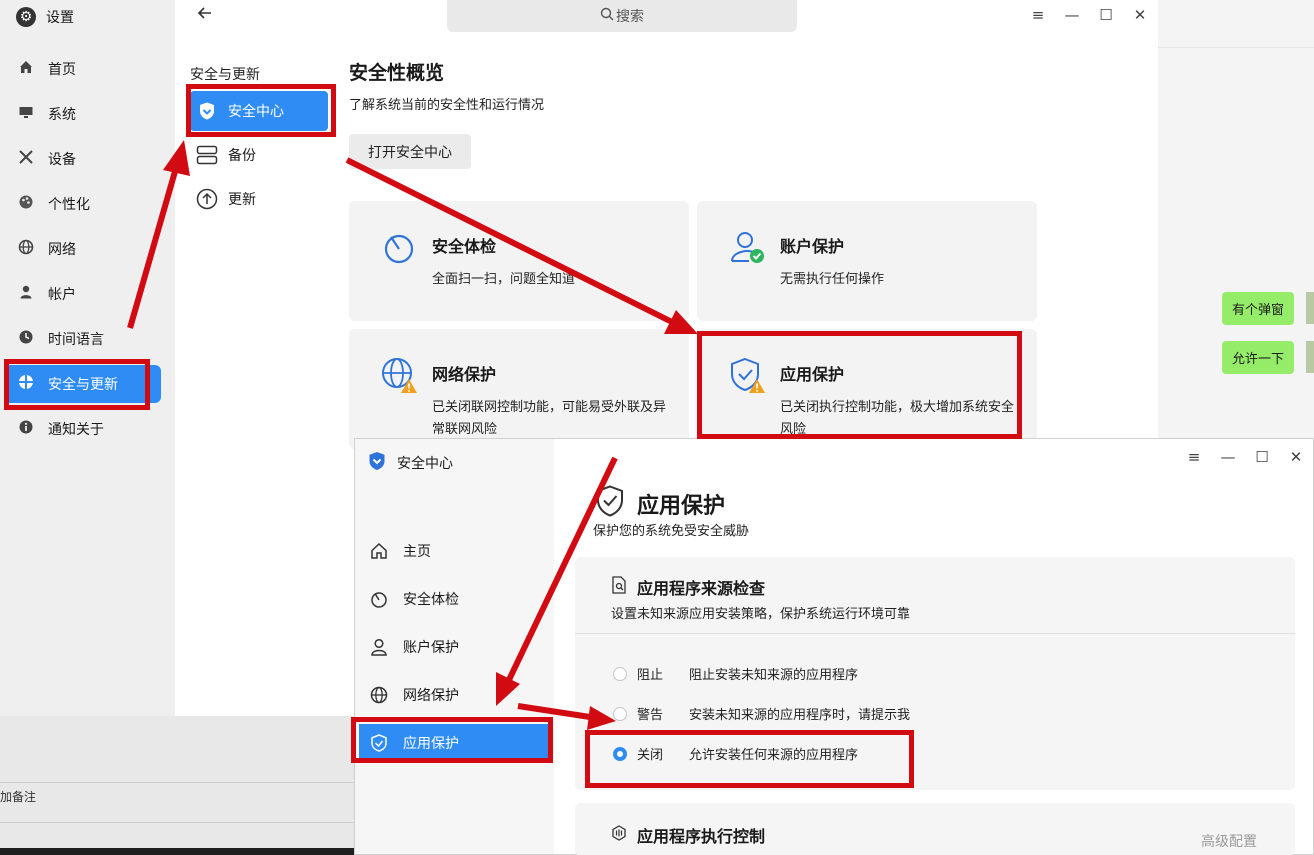 Image resolution: width=1314 pixels, height=855 pixels. Describe the element at coordinates (259, 199) in the screenshot. I see `subpanel-item-update: 更新` at that location.